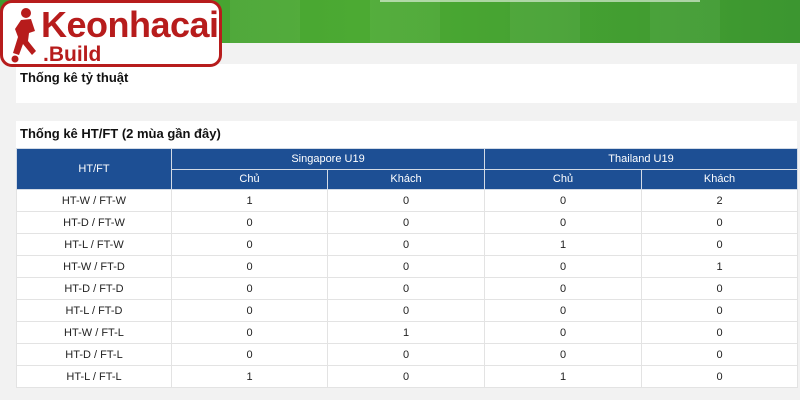  What do you see at coordinates (94, 244) in the screenshot?
I see `row-label: HT-L / FT-W` at bounding box center [94, 244].